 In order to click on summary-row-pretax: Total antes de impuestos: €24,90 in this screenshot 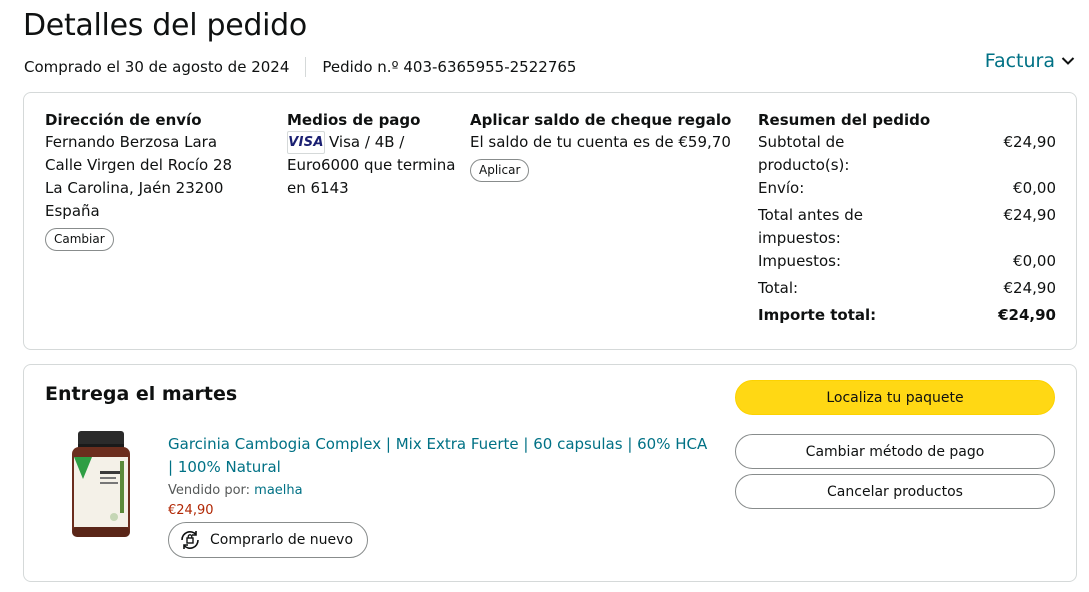, I will do `click(907, 227)`.